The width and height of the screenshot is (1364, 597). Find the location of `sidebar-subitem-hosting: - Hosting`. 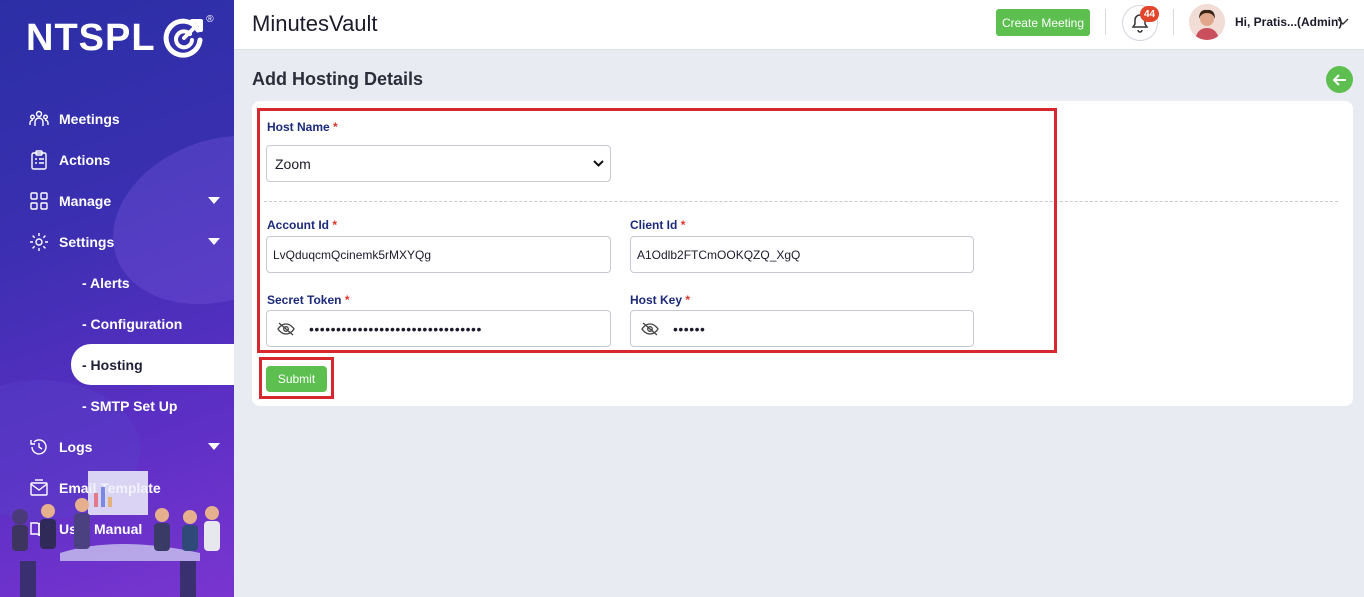

sidebar-subitem-hosting: - Hosting is located at coordinates (152, 364).